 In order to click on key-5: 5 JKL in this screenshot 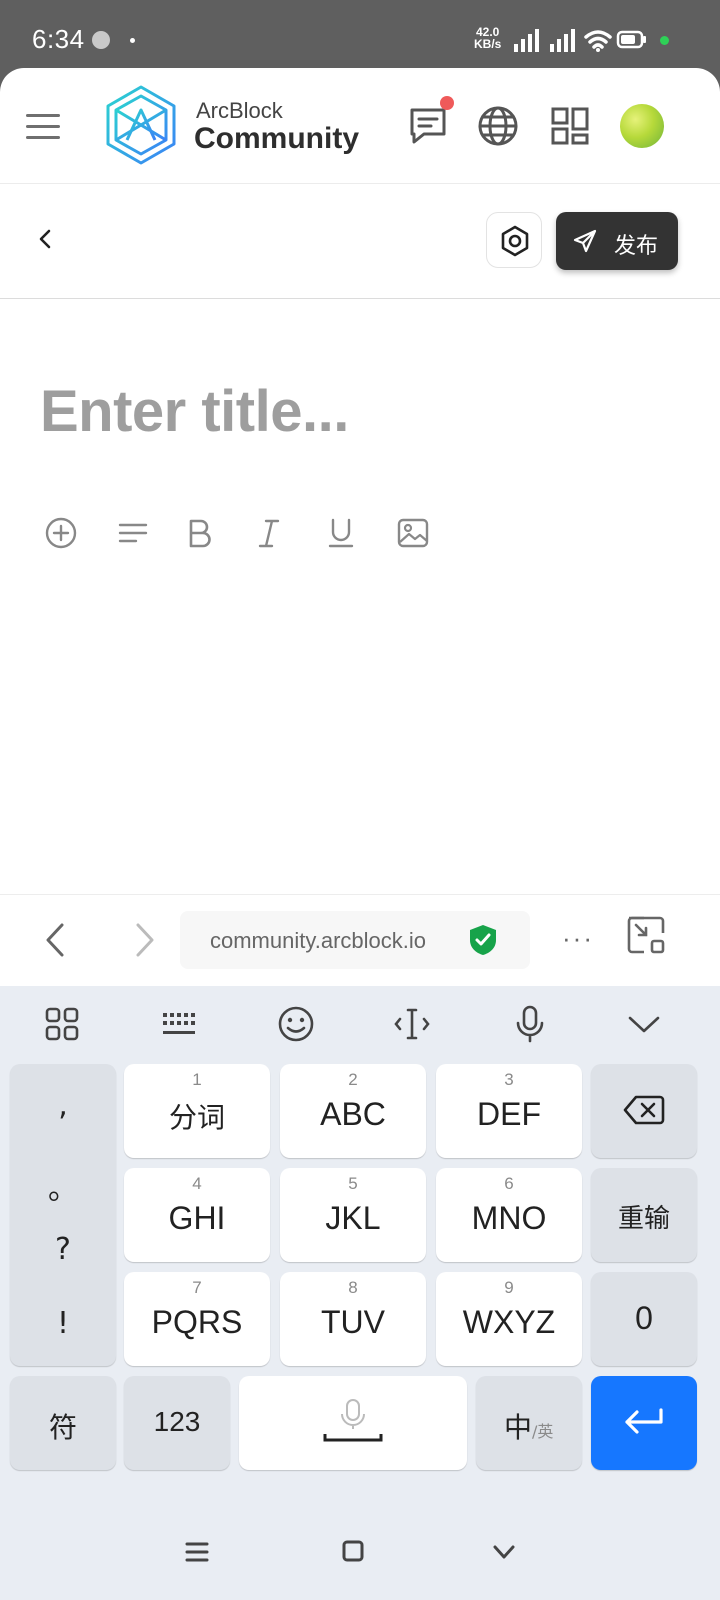, I will do `click(353, 1215)`.